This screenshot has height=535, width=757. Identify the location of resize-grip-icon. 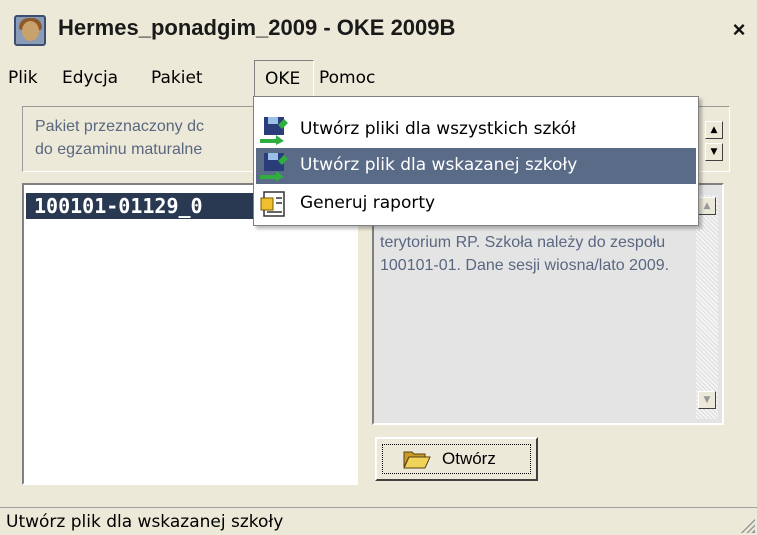
(747, 525).